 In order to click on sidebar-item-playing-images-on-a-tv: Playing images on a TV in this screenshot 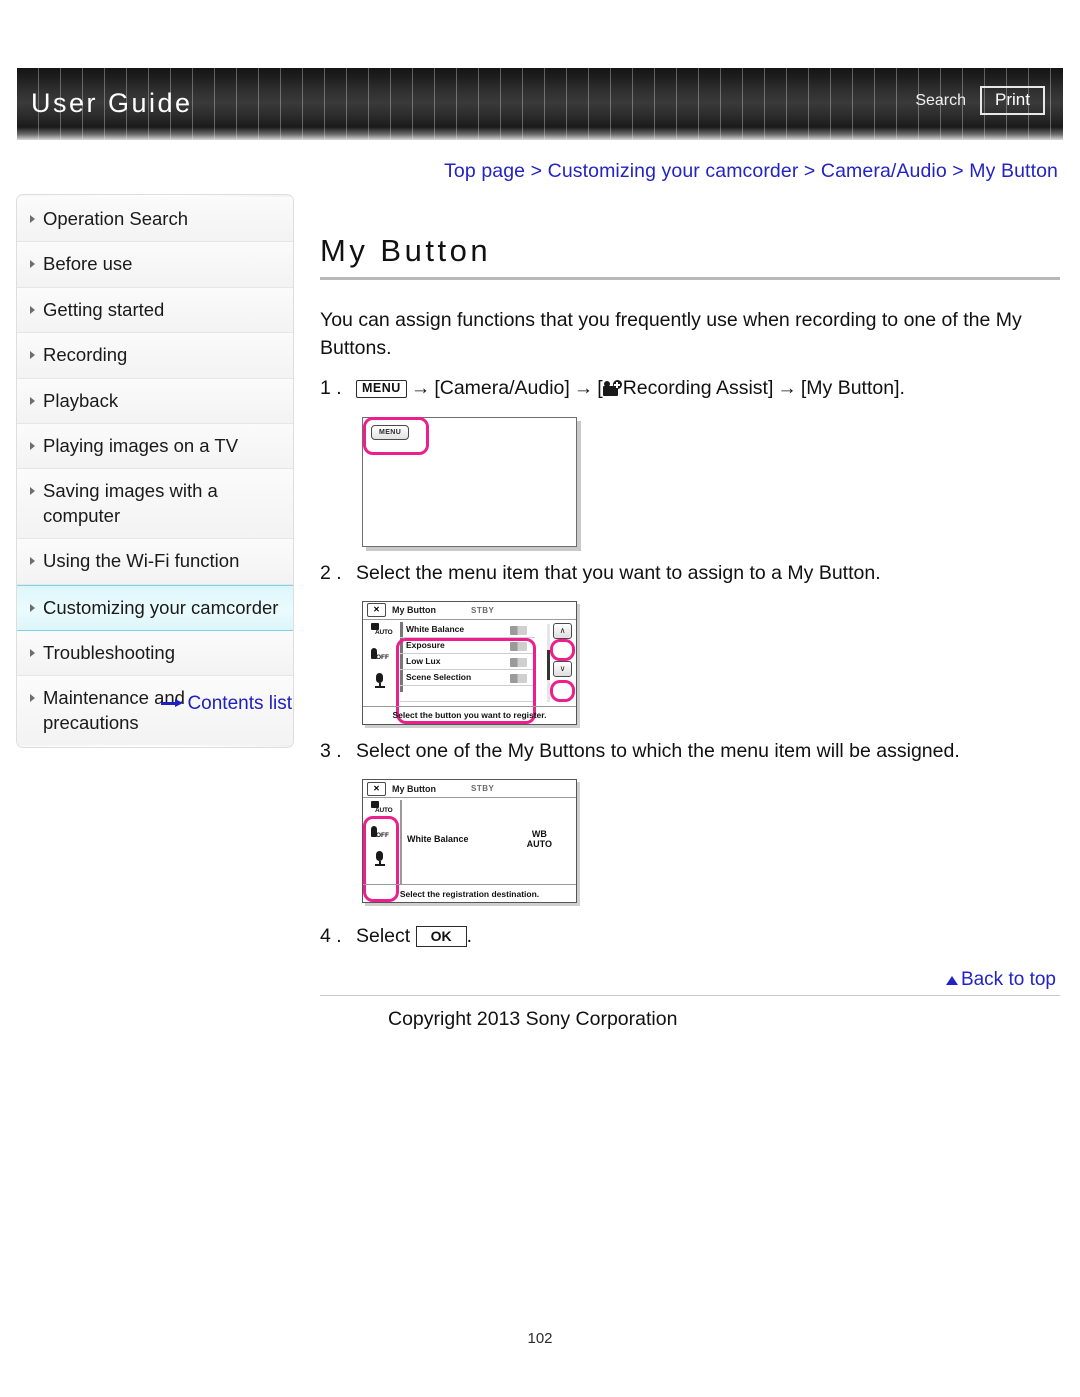, I will do `click(155, 447)`.